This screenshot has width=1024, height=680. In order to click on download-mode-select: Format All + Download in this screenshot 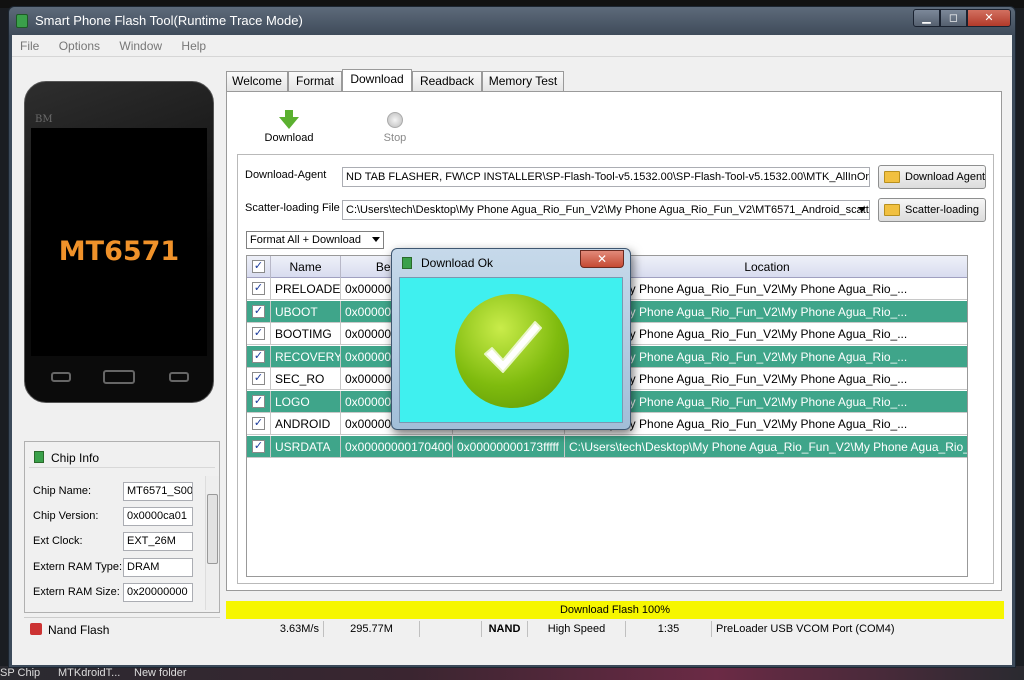, I will do `click(315, 240)`.